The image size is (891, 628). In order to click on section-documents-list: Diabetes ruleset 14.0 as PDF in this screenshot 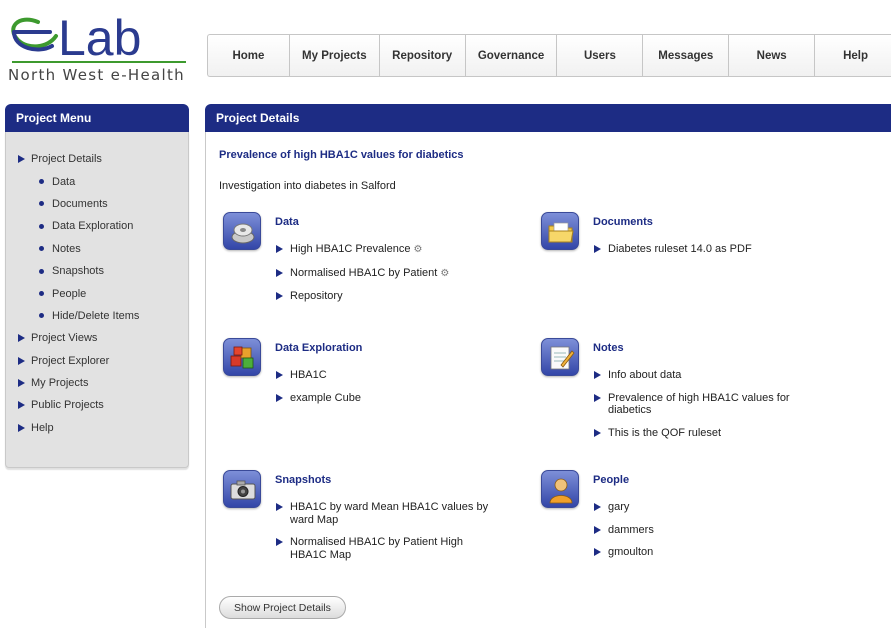, I will do `click(706, 254)`.